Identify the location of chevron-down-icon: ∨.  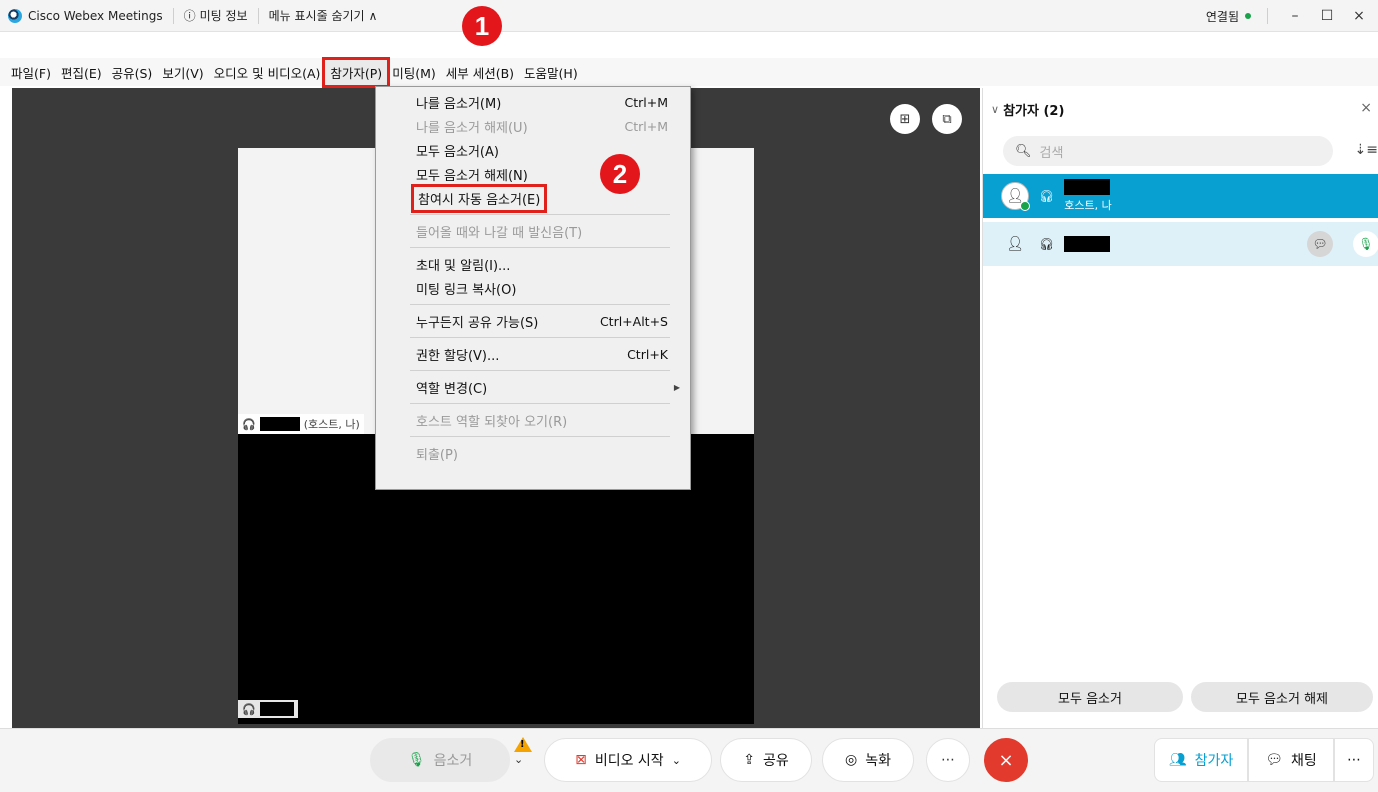
(995, 109).